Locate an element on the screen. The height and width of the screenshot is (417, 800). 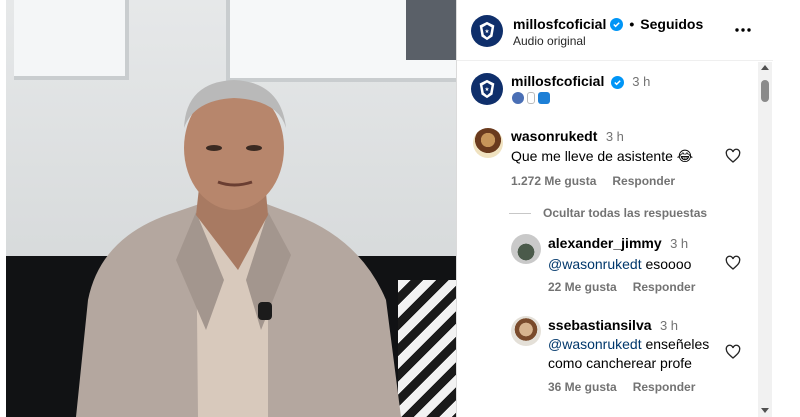
reply-meta: 36 Me gusta Responder is located at coordinates (660, 387).